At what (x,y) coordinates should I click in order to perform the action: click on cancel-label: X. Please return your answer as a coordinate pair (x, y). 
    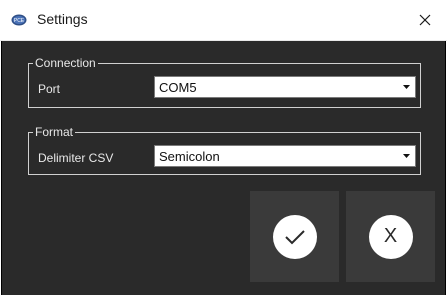
    Looking at the image, I should click on (390, 236).